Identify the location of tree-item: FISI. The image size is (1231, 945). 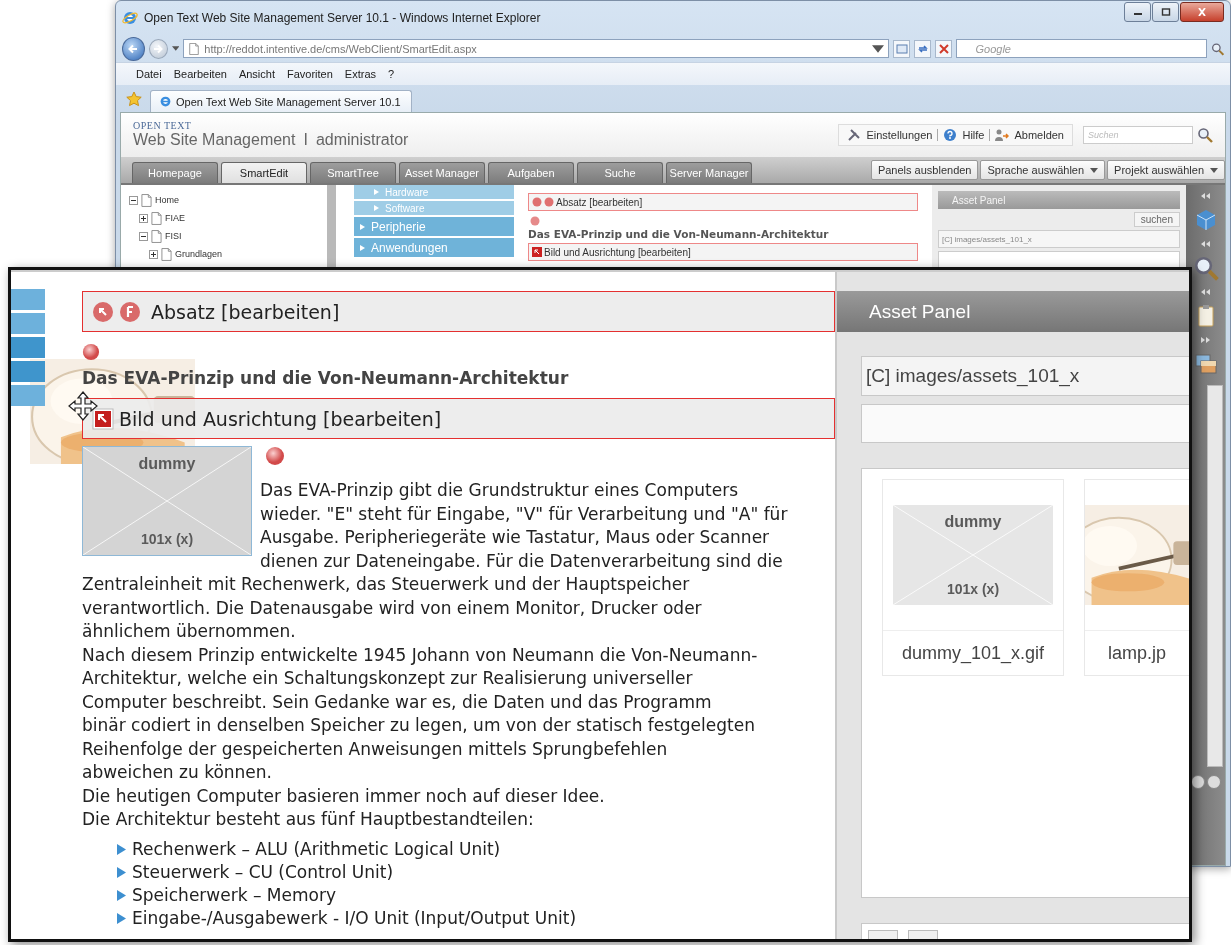
(173, 236).